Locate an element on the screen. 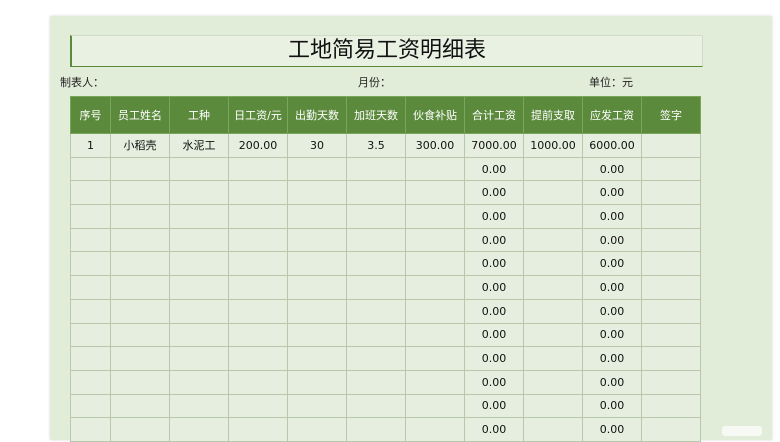  table-cell: 6000.00 is located at coordinates (612, 145).